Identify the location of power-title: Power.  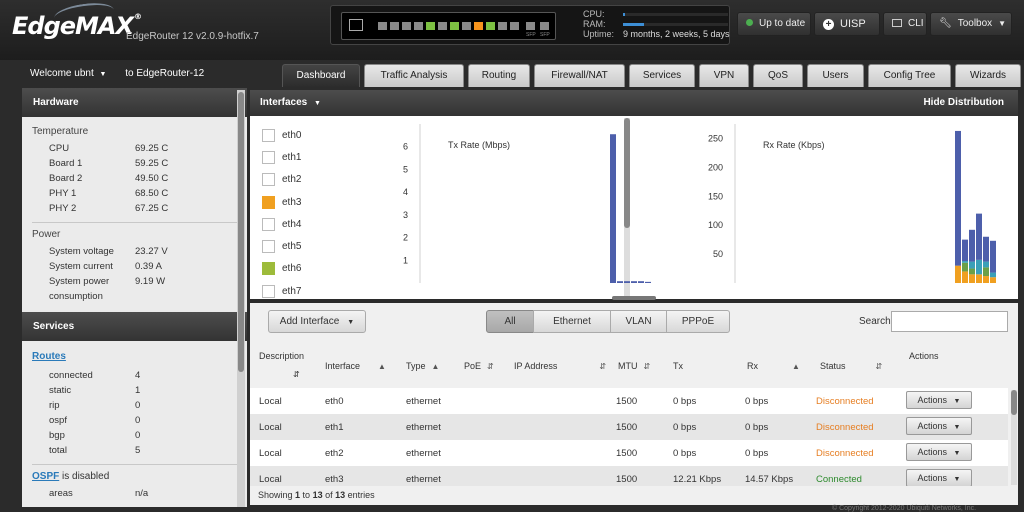
(46, 234).